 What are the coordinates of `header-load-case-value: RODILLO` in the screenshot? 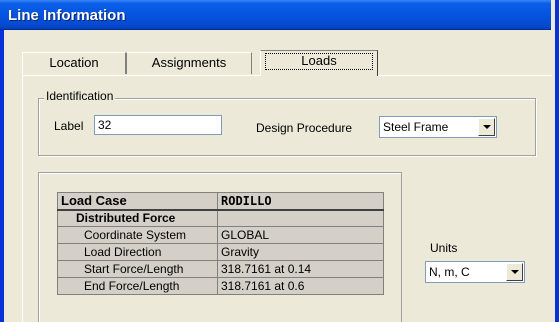 It's located at (300, 201).